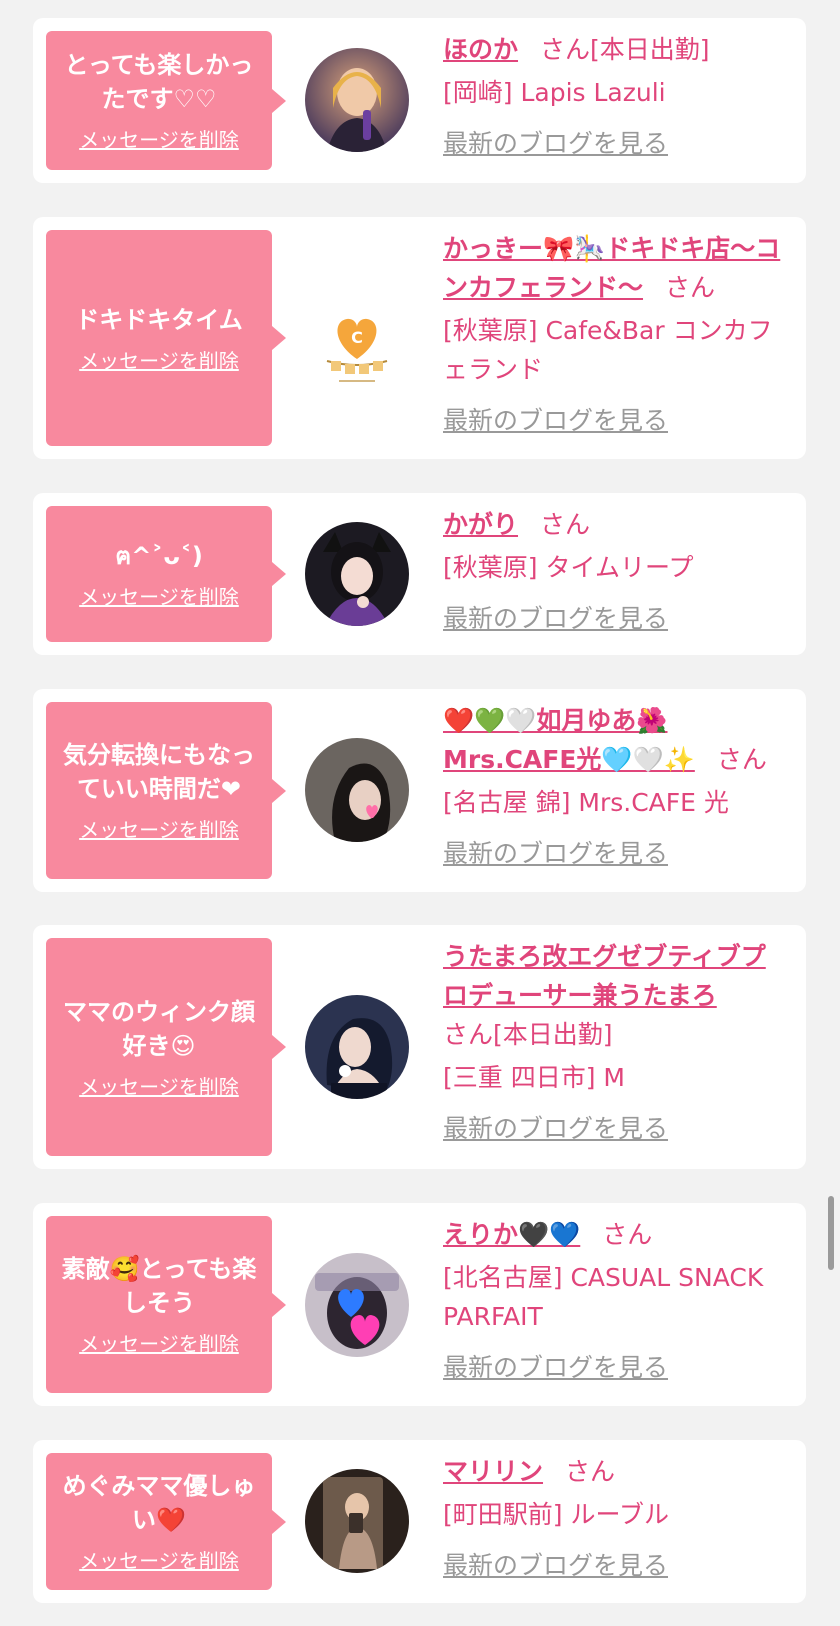  I want to click on cast-info: かがり さん [秋葉原] タイムリープ 最新のブログを見る, so click(615, 570).